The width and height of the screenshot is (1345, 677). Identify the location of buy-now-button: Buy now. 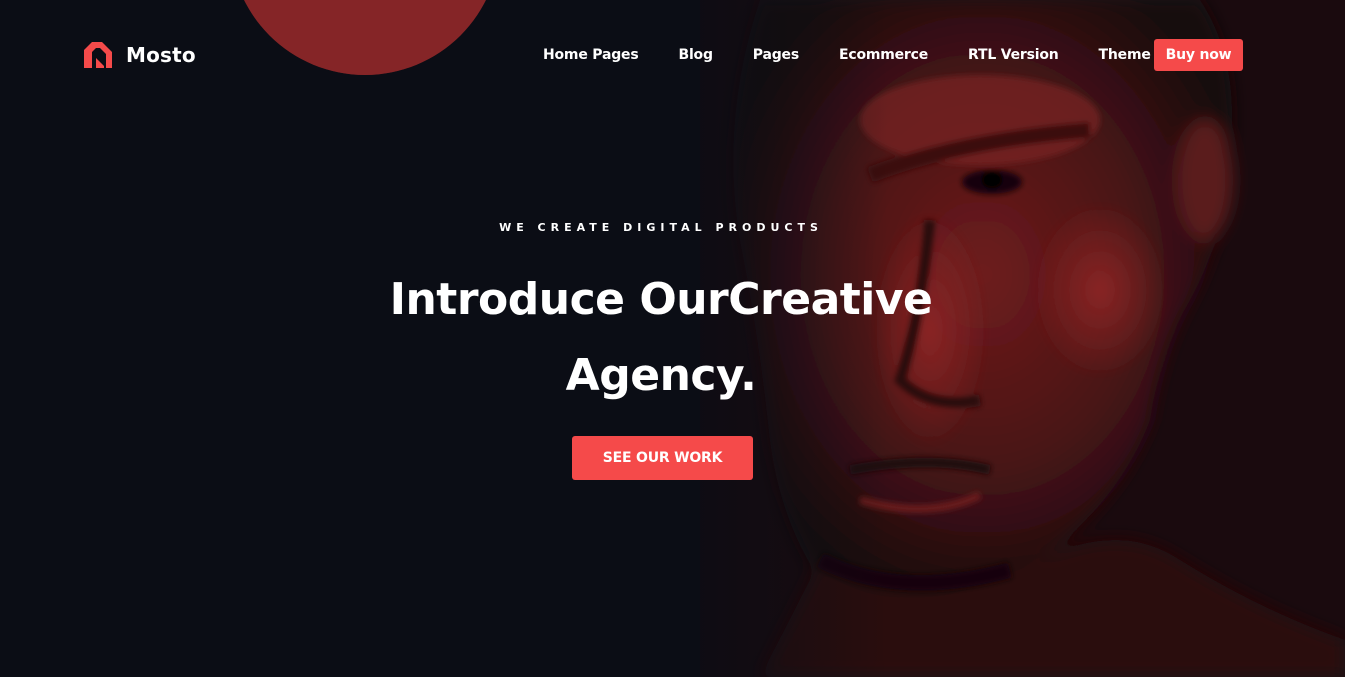
(1198, 55).